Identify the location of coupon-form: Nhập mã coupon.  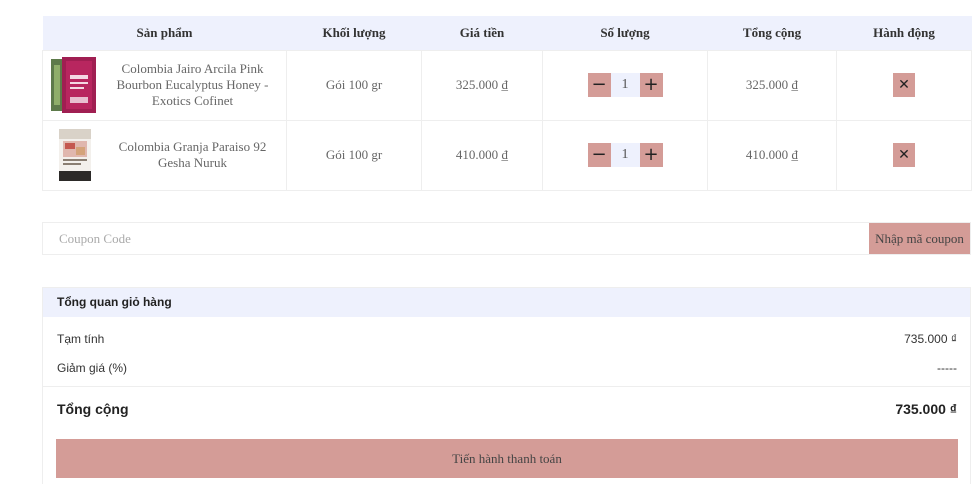
(506, 238).